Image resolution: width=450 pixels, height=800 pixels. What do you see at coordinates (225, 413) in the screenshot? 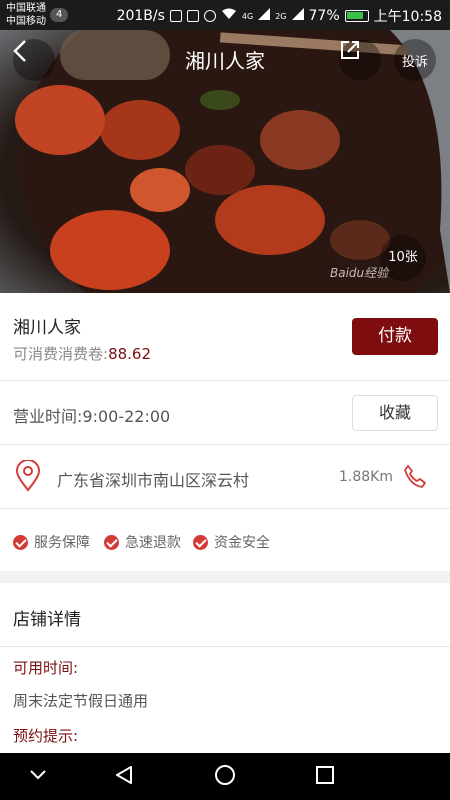
I see `hours-row: 营业时间:9:00-22:00 收藏` at bounding box center [225, 413].